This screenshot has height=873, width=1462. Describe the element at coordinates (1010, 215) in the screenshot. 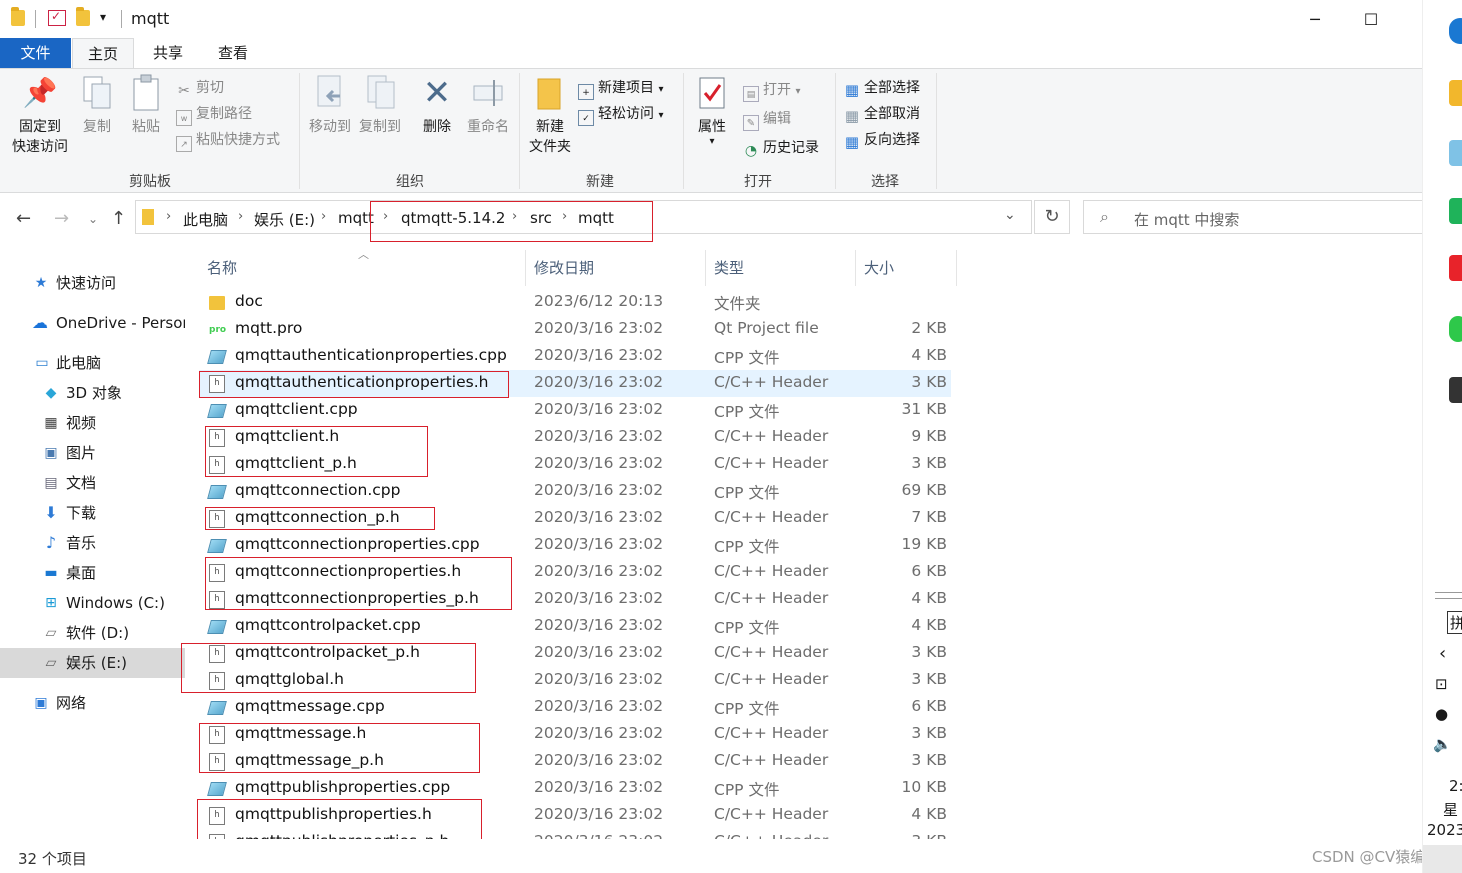

I see `address-dropdown-chevron-icon: ⌄` at that location.